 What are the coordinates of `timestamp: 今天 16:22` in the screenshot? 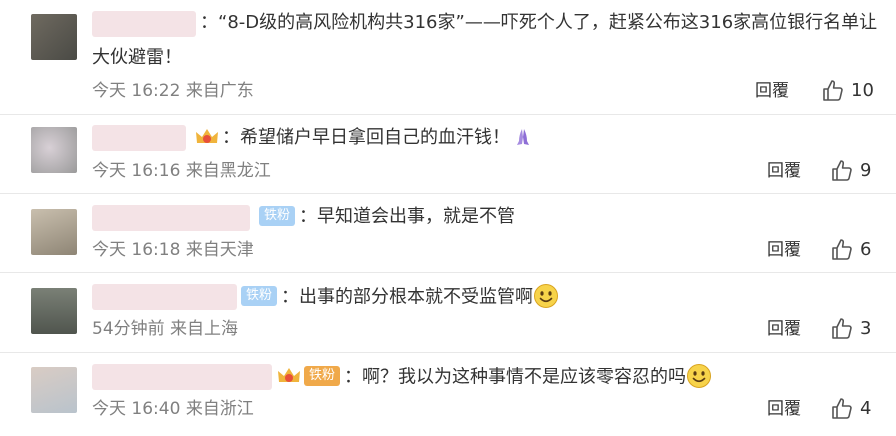 It's located at (136, 91).